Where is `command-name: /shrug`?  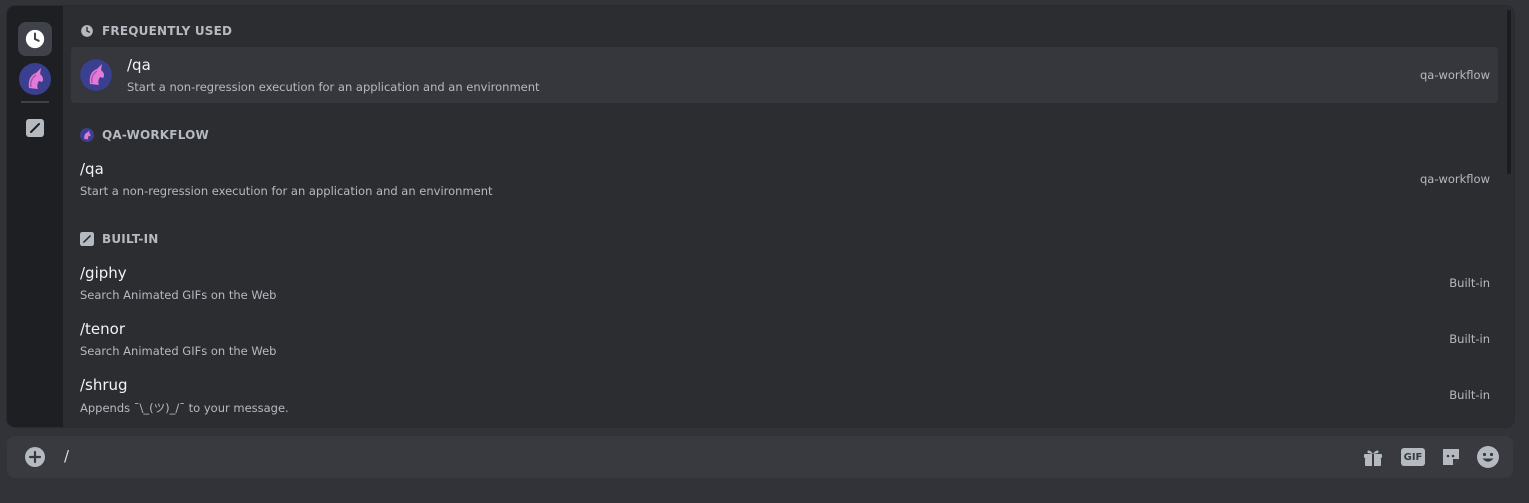
command-name: /shrug is located at coordinates (104, 385).